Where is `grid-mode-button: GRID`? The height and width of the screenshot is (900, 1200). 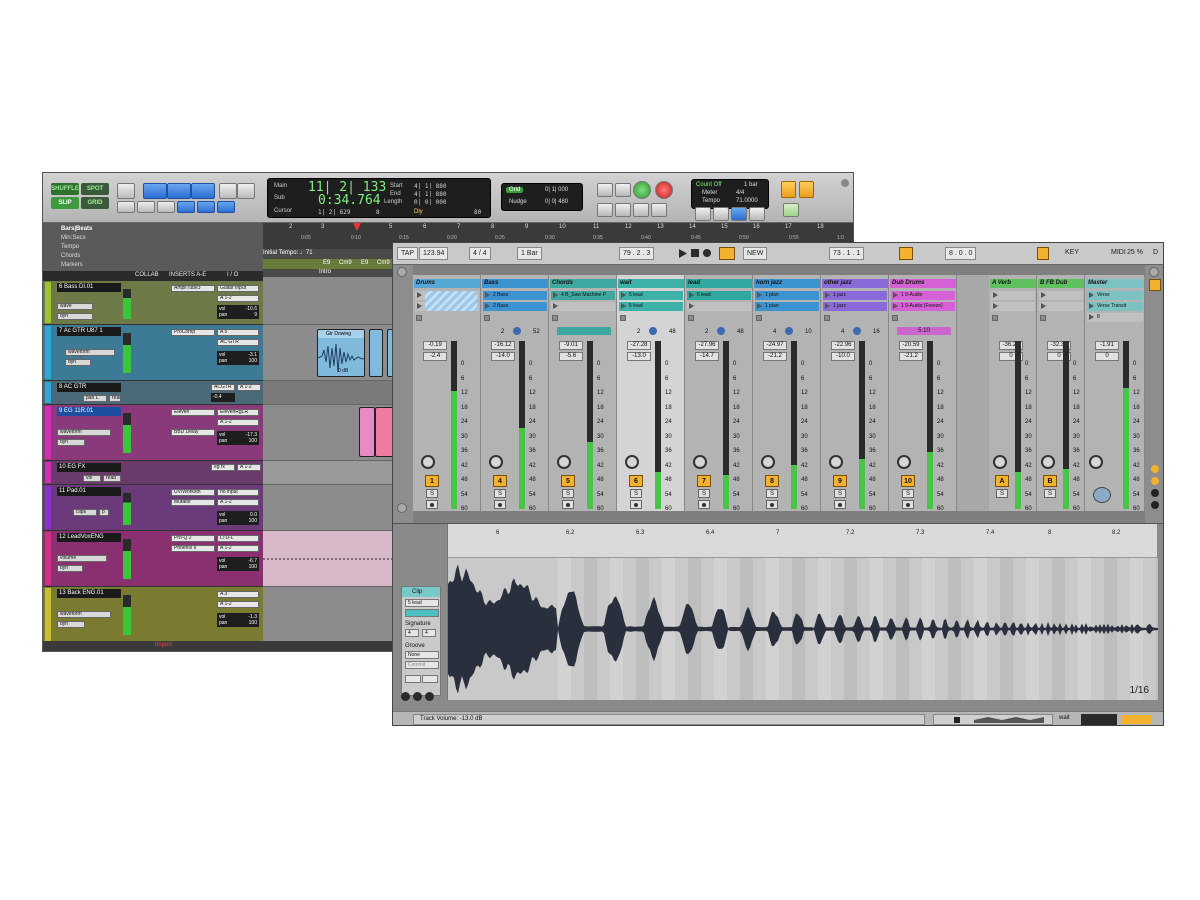
grid-mode-button: GRID is located at coordinates (95, 203).